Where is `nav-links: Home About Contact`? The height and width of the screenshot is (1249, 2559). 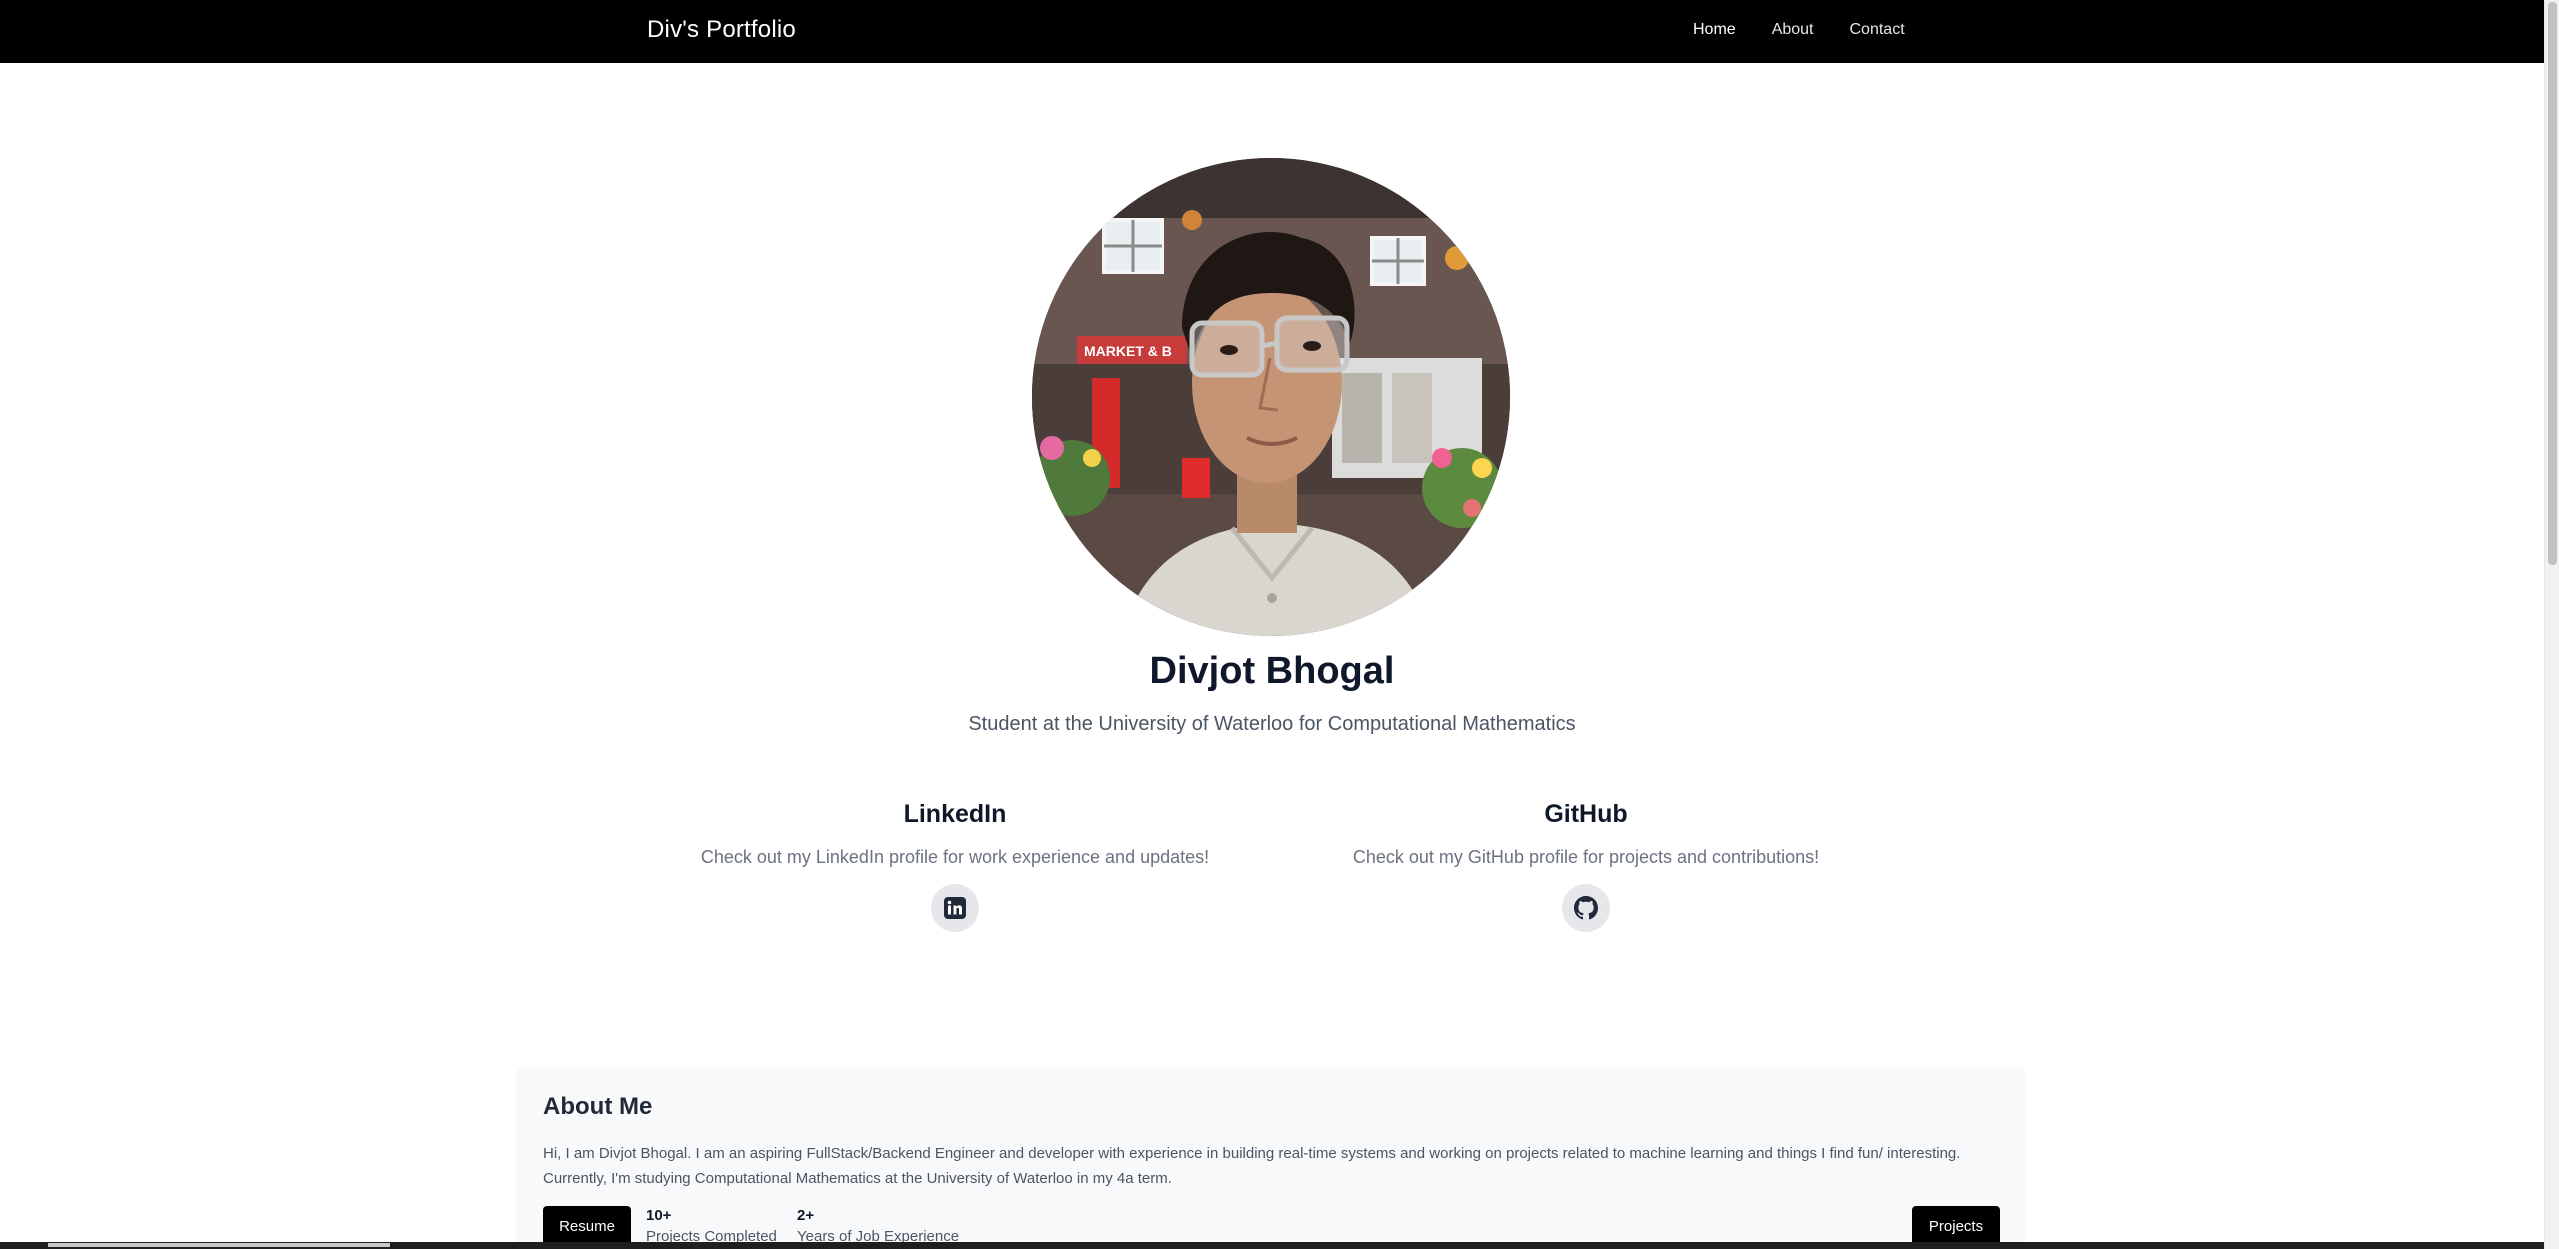 nav-links: Home About Contact is located at coordinates (1799, 30).